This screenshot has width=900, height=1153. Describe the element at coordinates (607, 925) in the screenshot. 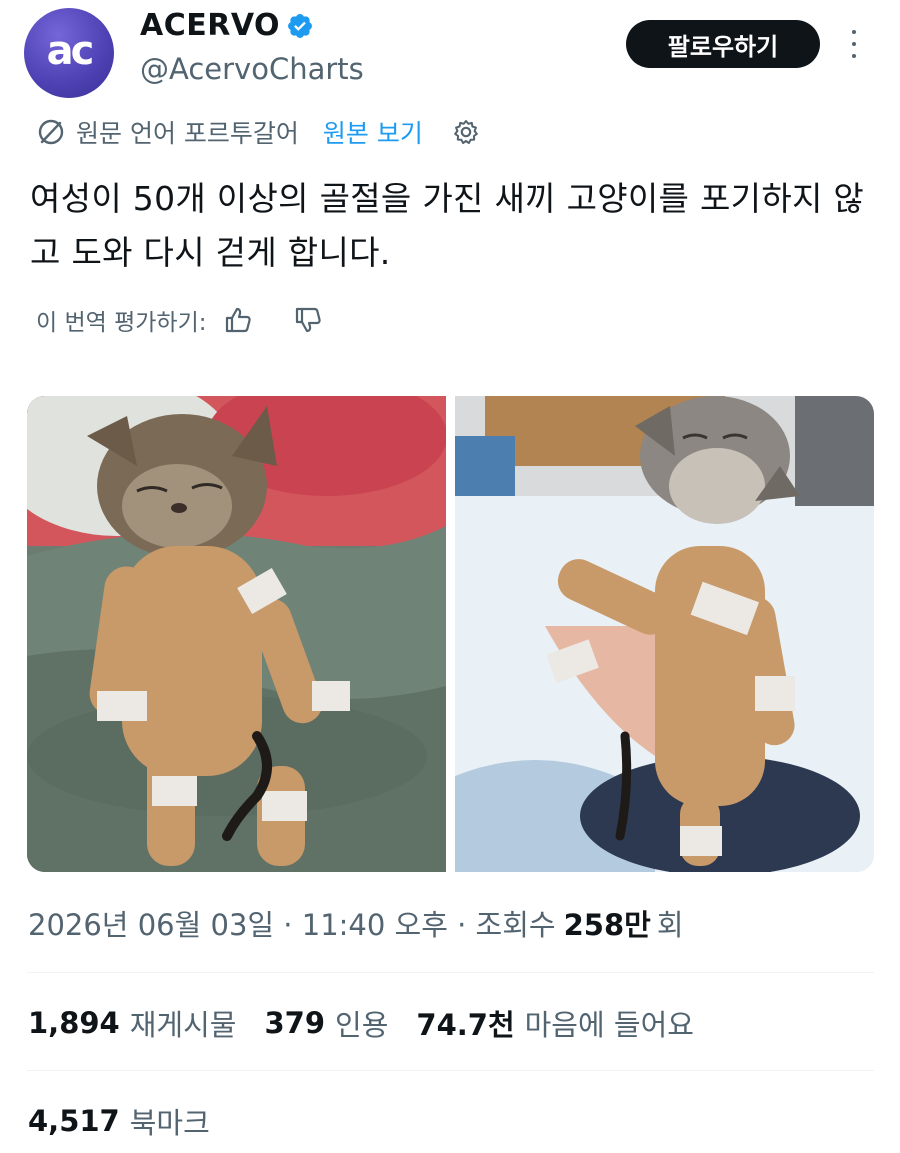

I see `views-count: 258만` at that location.